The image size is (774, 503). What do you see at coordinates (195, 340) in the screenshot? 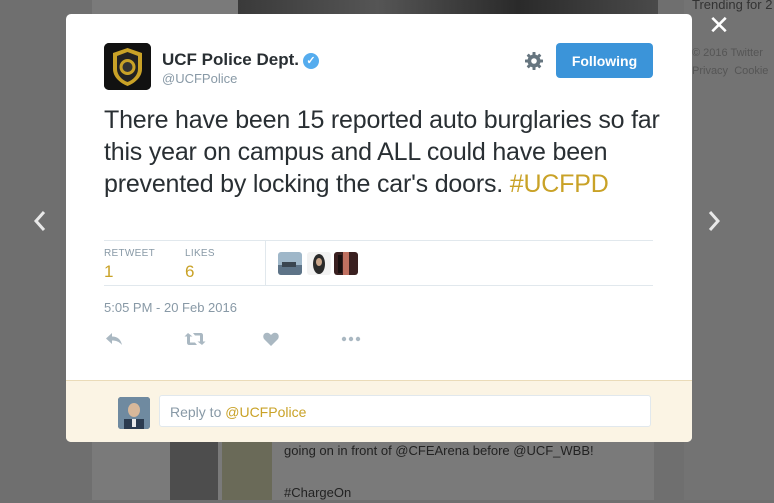
I see `retweet-icon` at bounding box center [195, 340].